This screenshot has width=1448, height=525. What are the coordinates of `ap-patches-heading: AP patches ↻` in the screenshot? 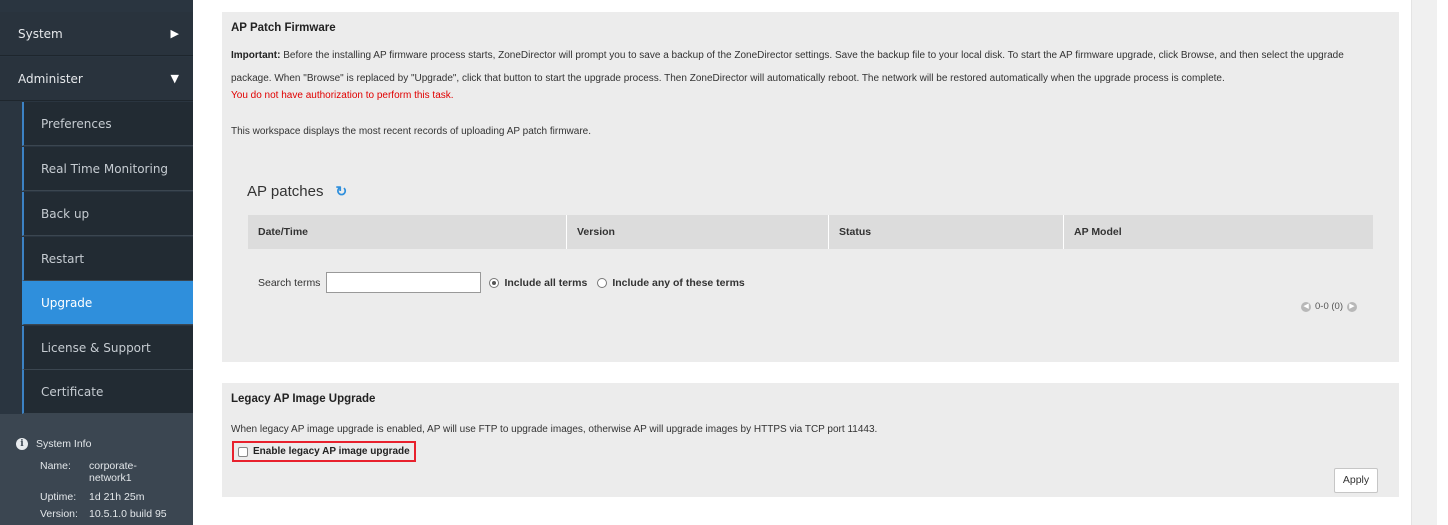 It's located at (297, 191).